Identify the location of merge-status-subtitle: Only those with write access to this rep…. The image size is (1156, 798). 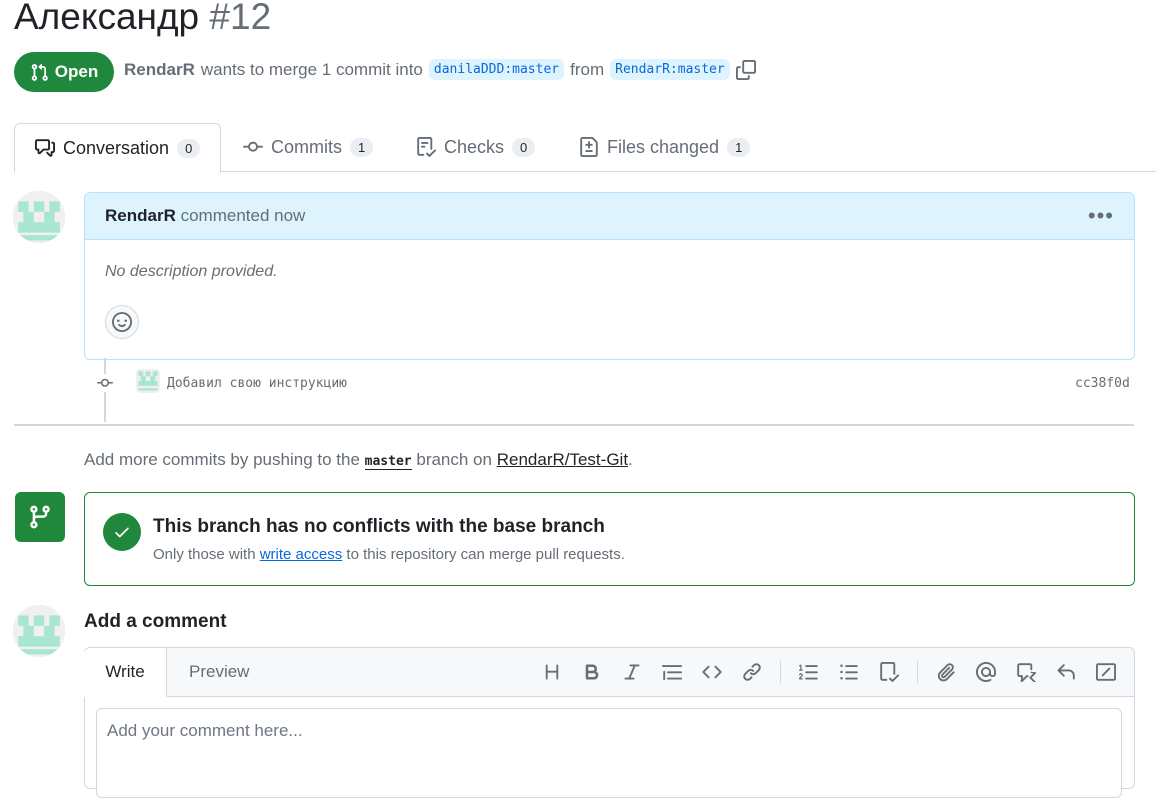
(389, 554).